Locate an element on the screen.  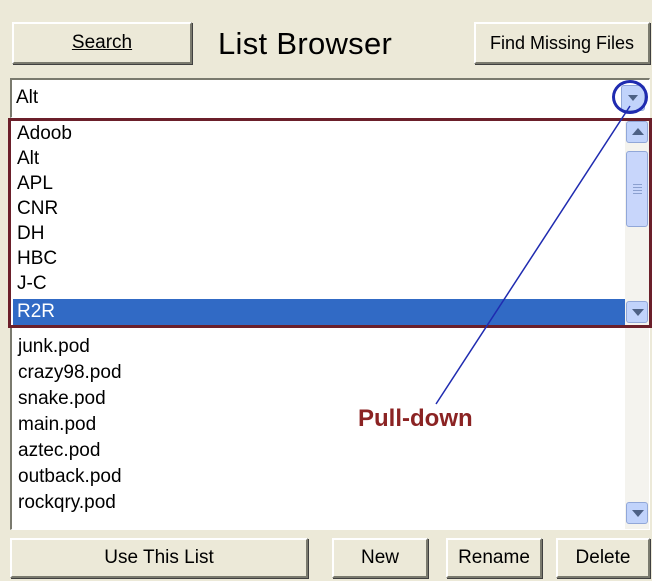
list-item: main.pod is located at coordinates (57, 425).